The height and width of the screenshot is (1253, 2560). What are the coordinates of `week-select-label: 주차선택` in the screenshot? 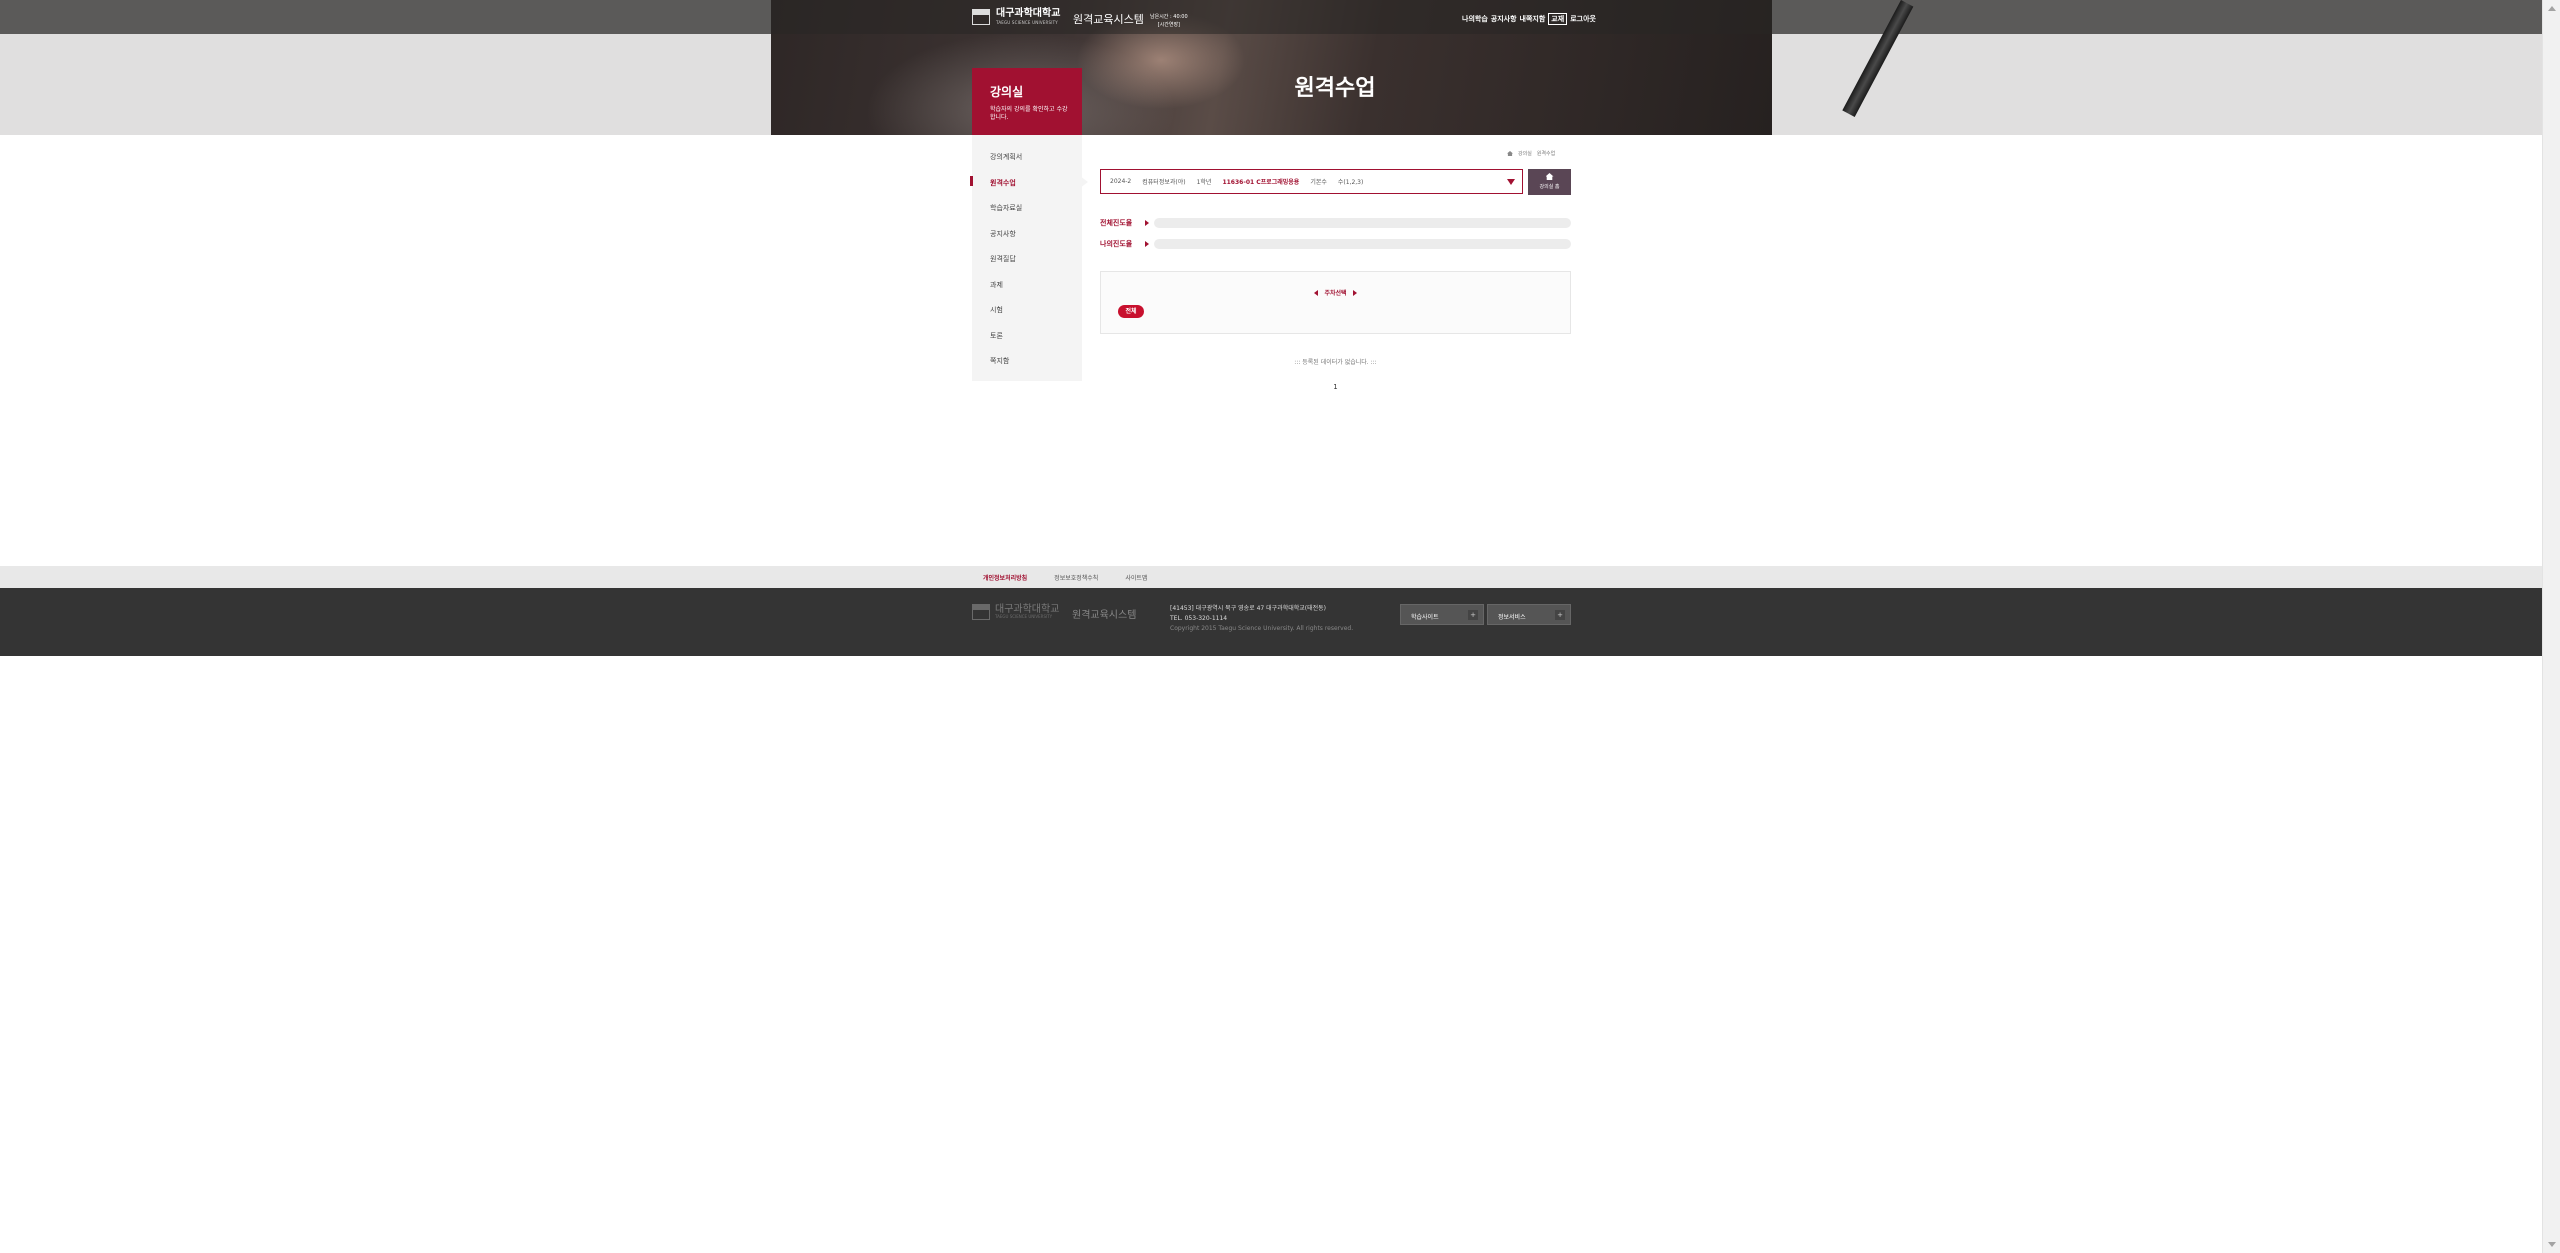 It's located at (1335, 293).